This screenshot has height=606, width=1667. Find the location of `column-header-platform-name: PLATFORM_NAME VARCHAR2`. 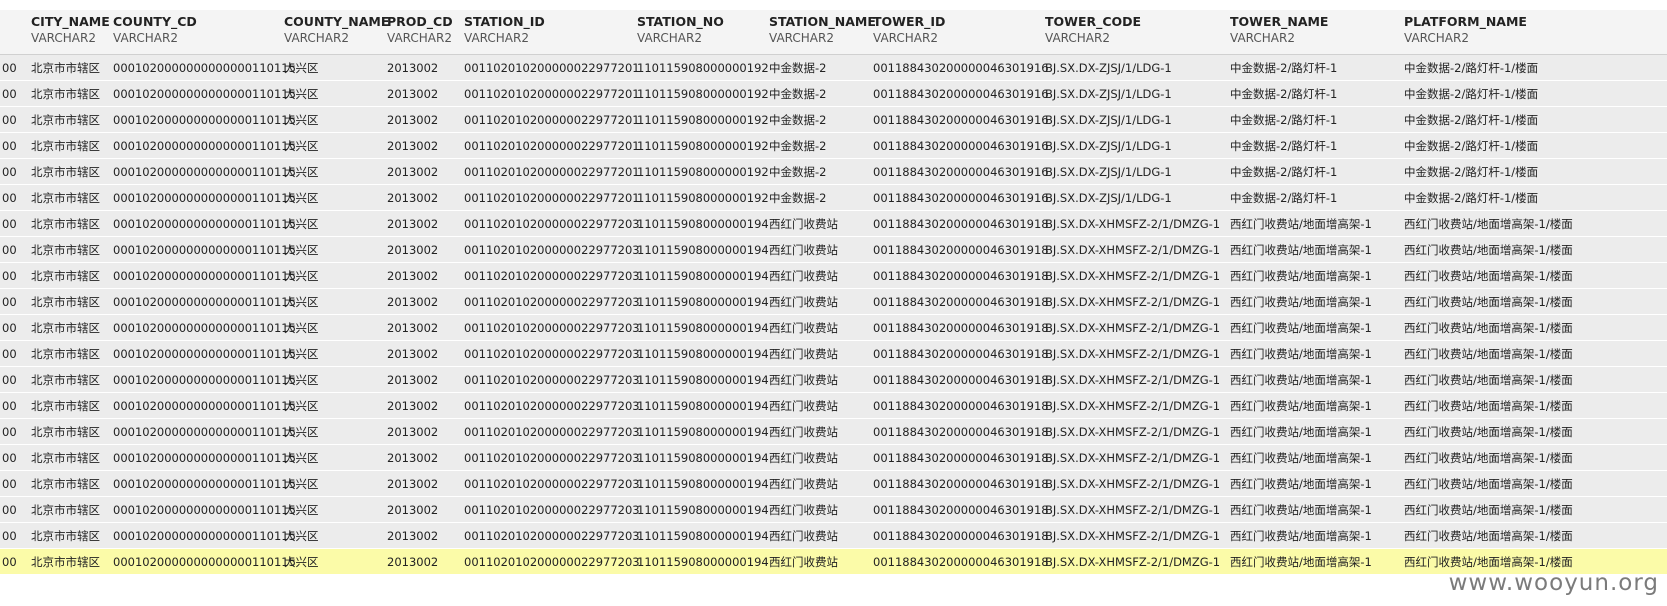

column-header-platform-name: PLATFORM_NAME VARCHAR2 is located at coordinates (1465, 30).